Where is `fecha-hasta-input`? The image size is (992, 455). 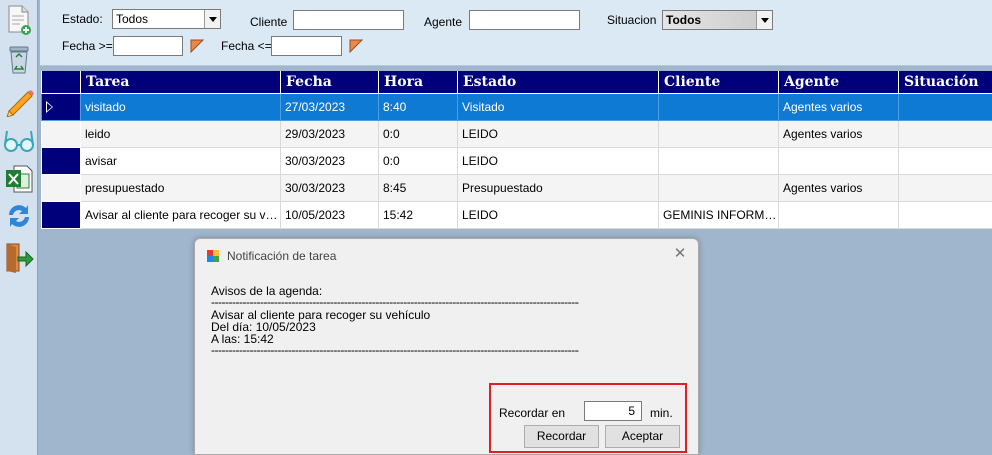 fecha-hasta-input is located at coordinates (306, 46).